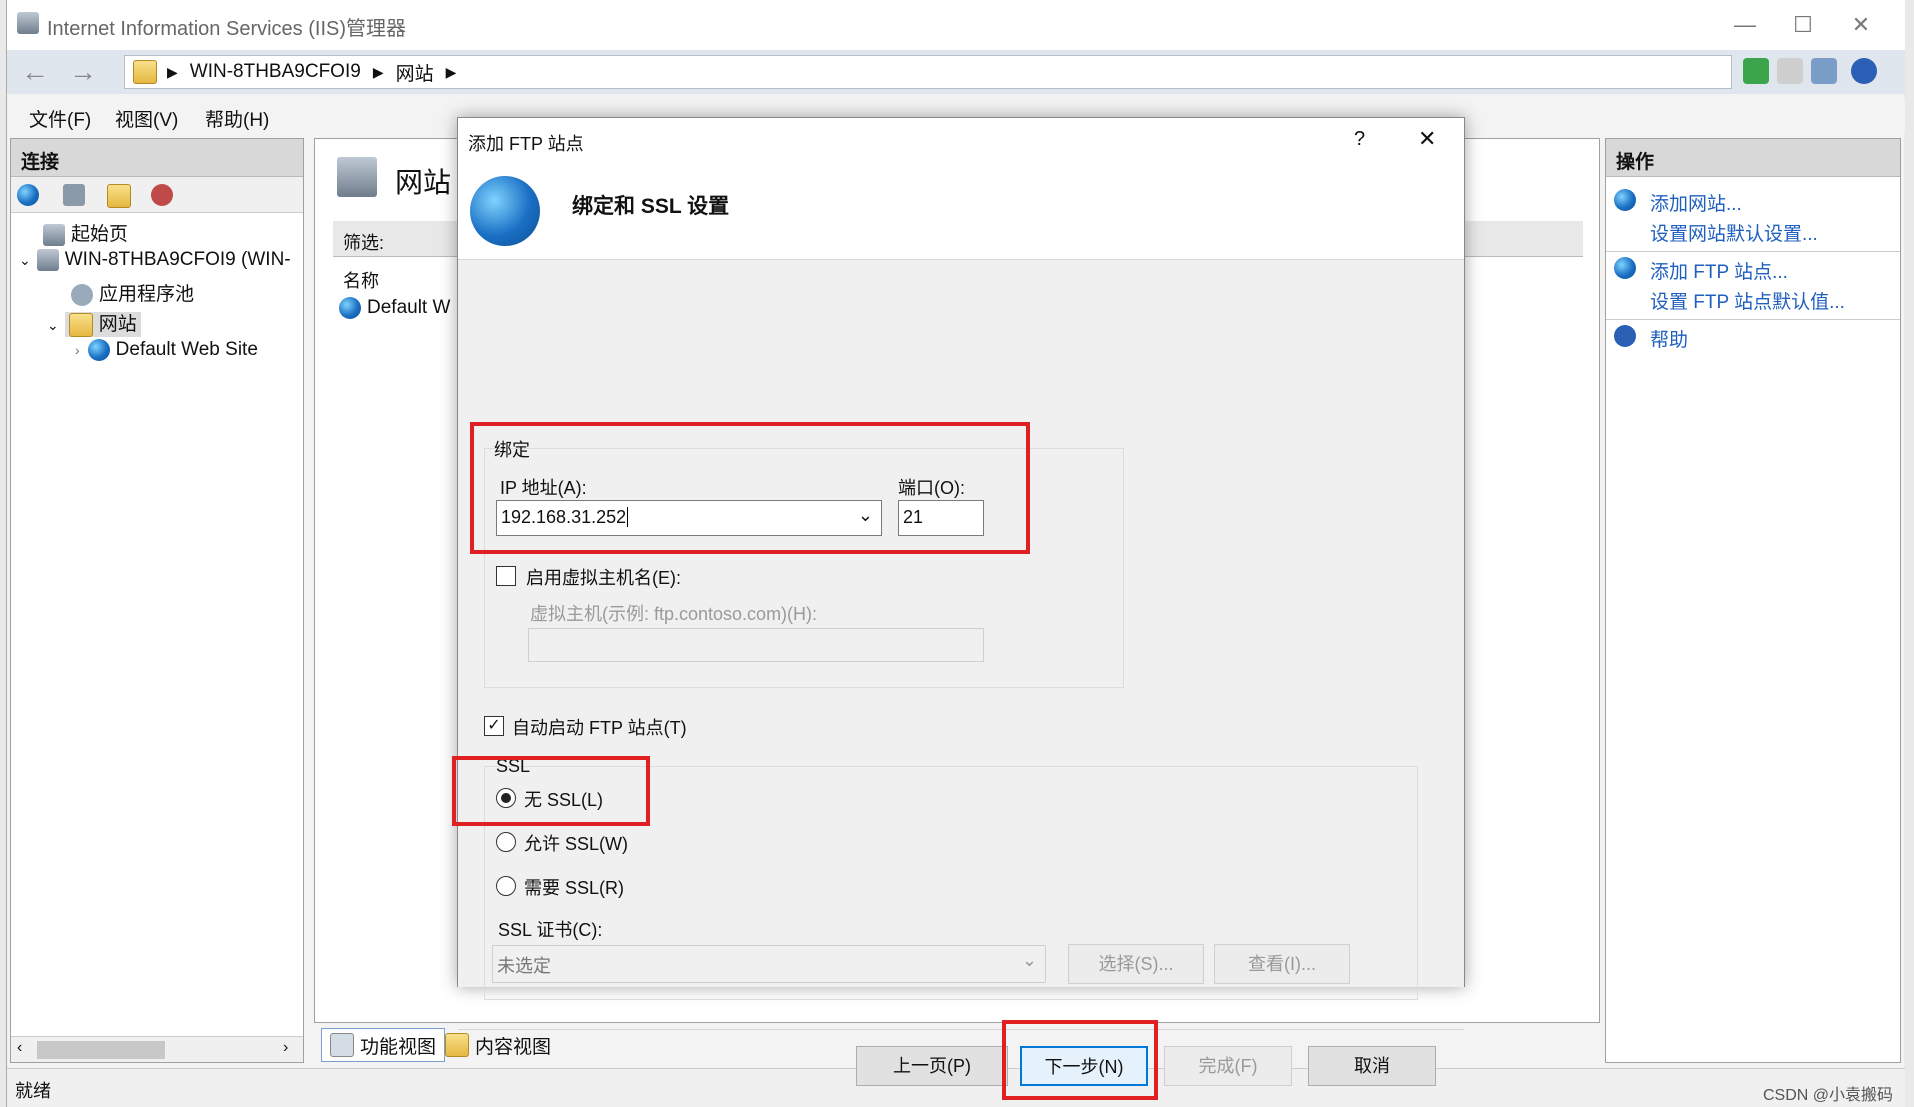 Image resolution: width=1914 pixels, height=1107 pixels. I want to click on radio-allow-ssl, so click(506, 842).